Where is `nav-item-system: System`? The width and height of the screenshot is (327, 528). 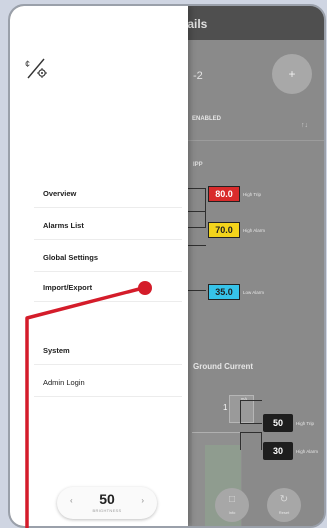
nav-item-system: System is located at coordinates (108, 351).